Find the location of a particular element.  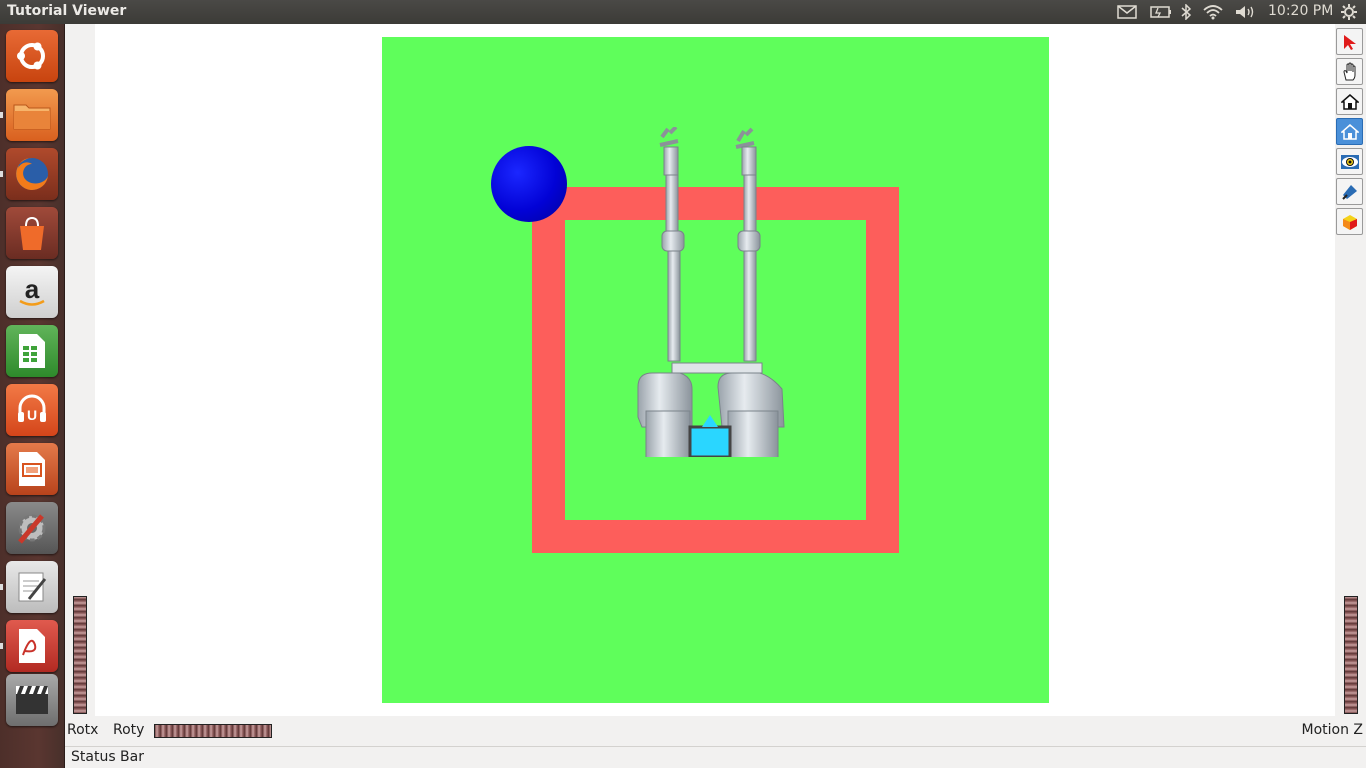

ubuntu-dash-icon is located at coordinates (32, 56).